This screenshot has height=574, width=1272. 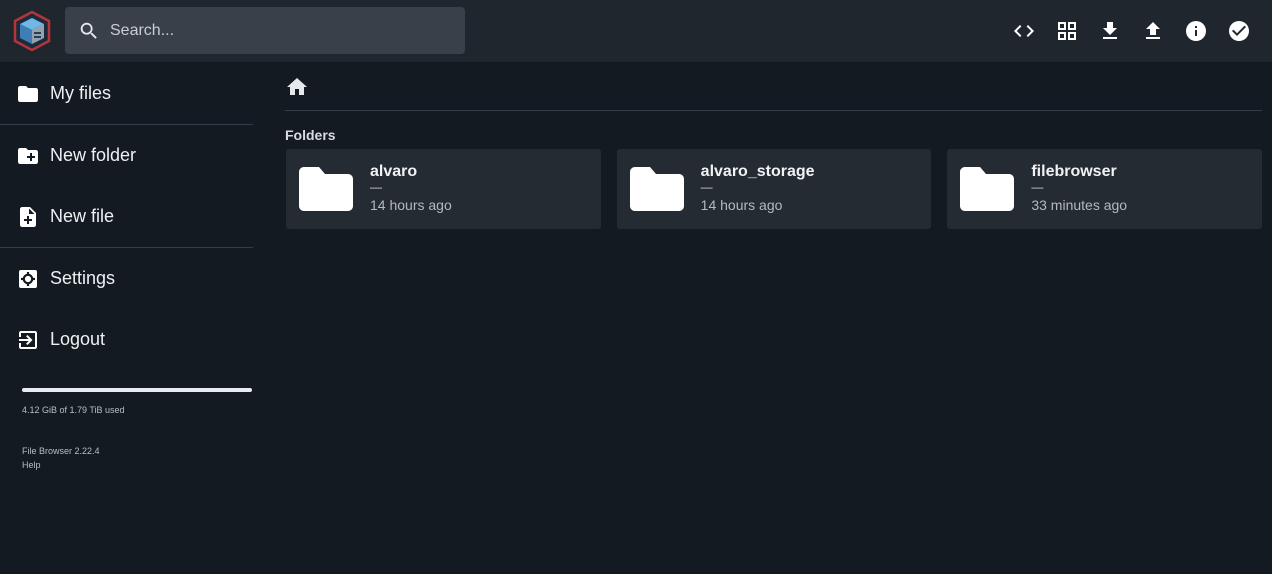 What do you see at coordinates (126, 93) in the screenshot?
I see `sidebar-item-my-files: My files` at bounding box center [126, 93].